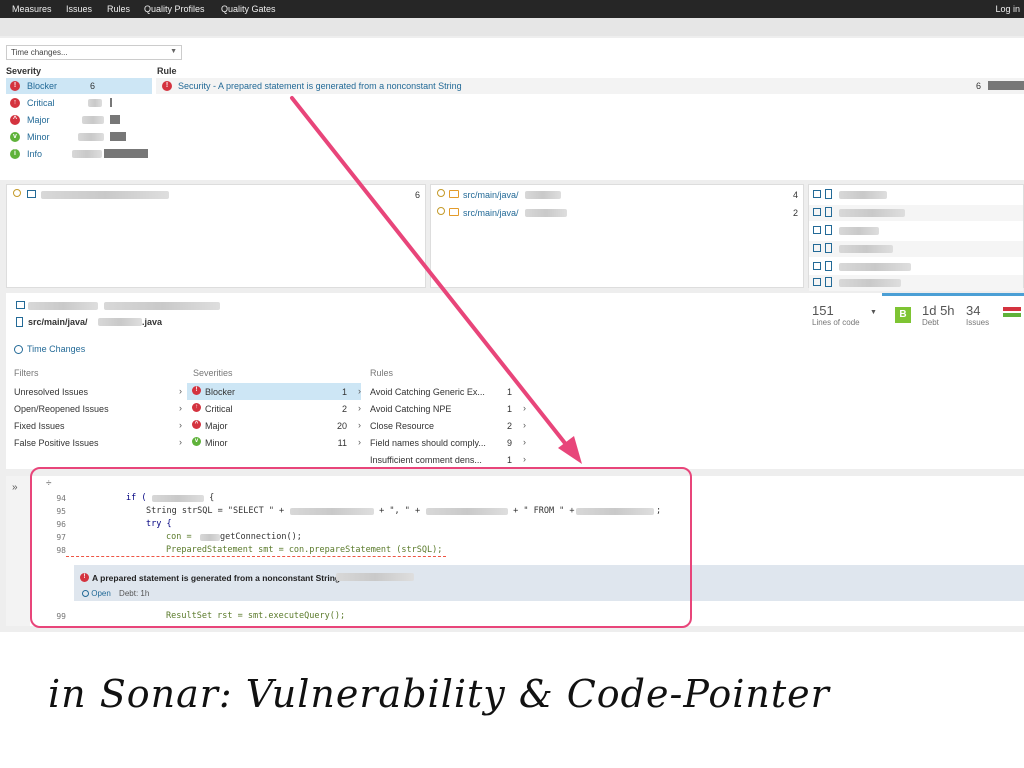  What do you see at coordinates (836, 315) in the screenshot?
I see `lines-of-code-metric: 151 Lines of code` at bounding box center [836, 315].